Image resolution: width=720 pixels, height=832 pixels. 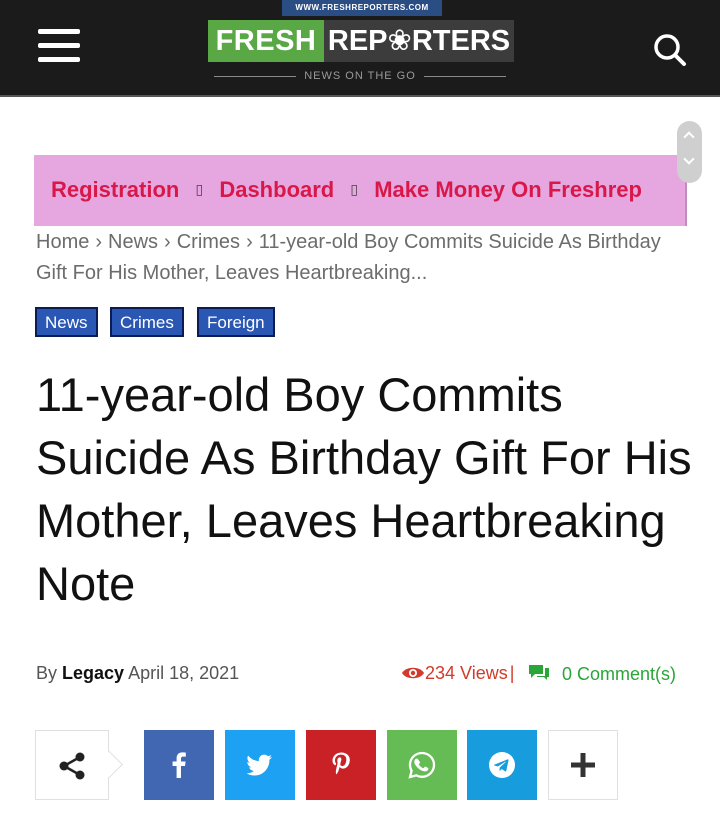 I want to click on twitter-share-button, so click(x=260, y=765).